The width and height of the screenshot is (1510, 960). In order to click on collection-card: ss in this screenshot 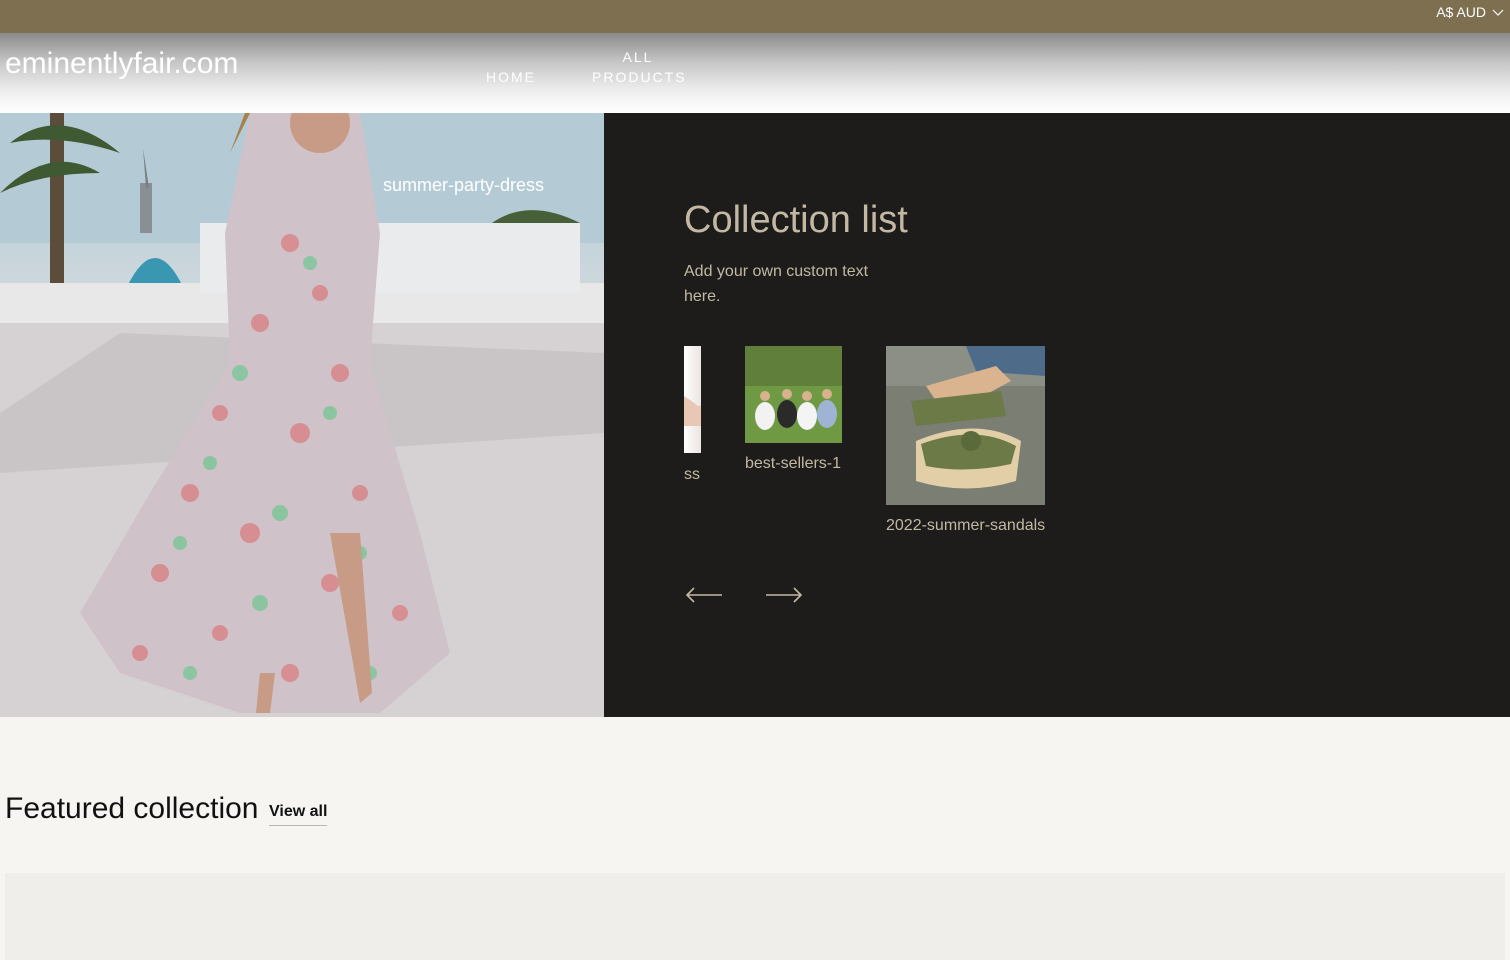, I will do `click(692, 421)`.